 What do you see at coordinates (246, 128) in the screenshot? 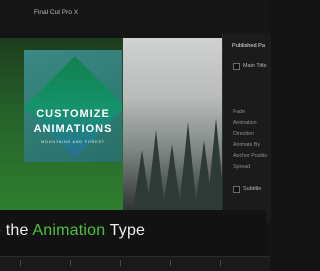
I see `inspector-panel` at bounding box center [246, 128].